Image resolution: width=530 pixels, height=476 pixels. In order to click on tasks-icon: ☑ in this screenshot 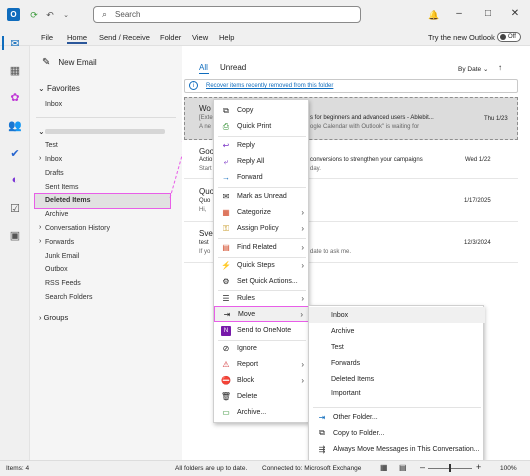, I will do `click(15, 208)`.